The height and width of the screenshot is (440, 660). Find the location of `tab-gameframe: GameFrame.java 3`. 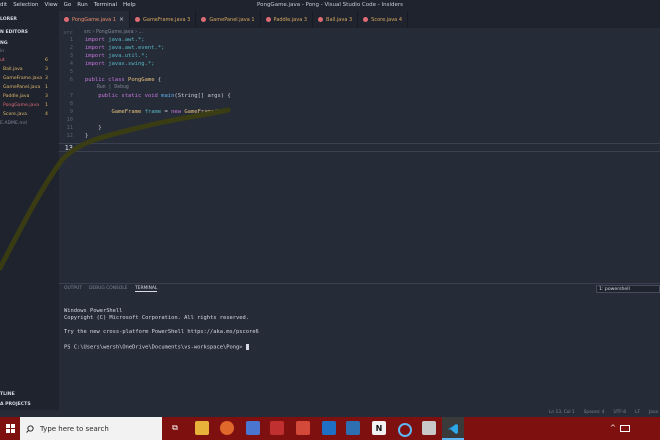

tab-gameframe: GameFrame.java 3 is located at coordinates (163, 19).